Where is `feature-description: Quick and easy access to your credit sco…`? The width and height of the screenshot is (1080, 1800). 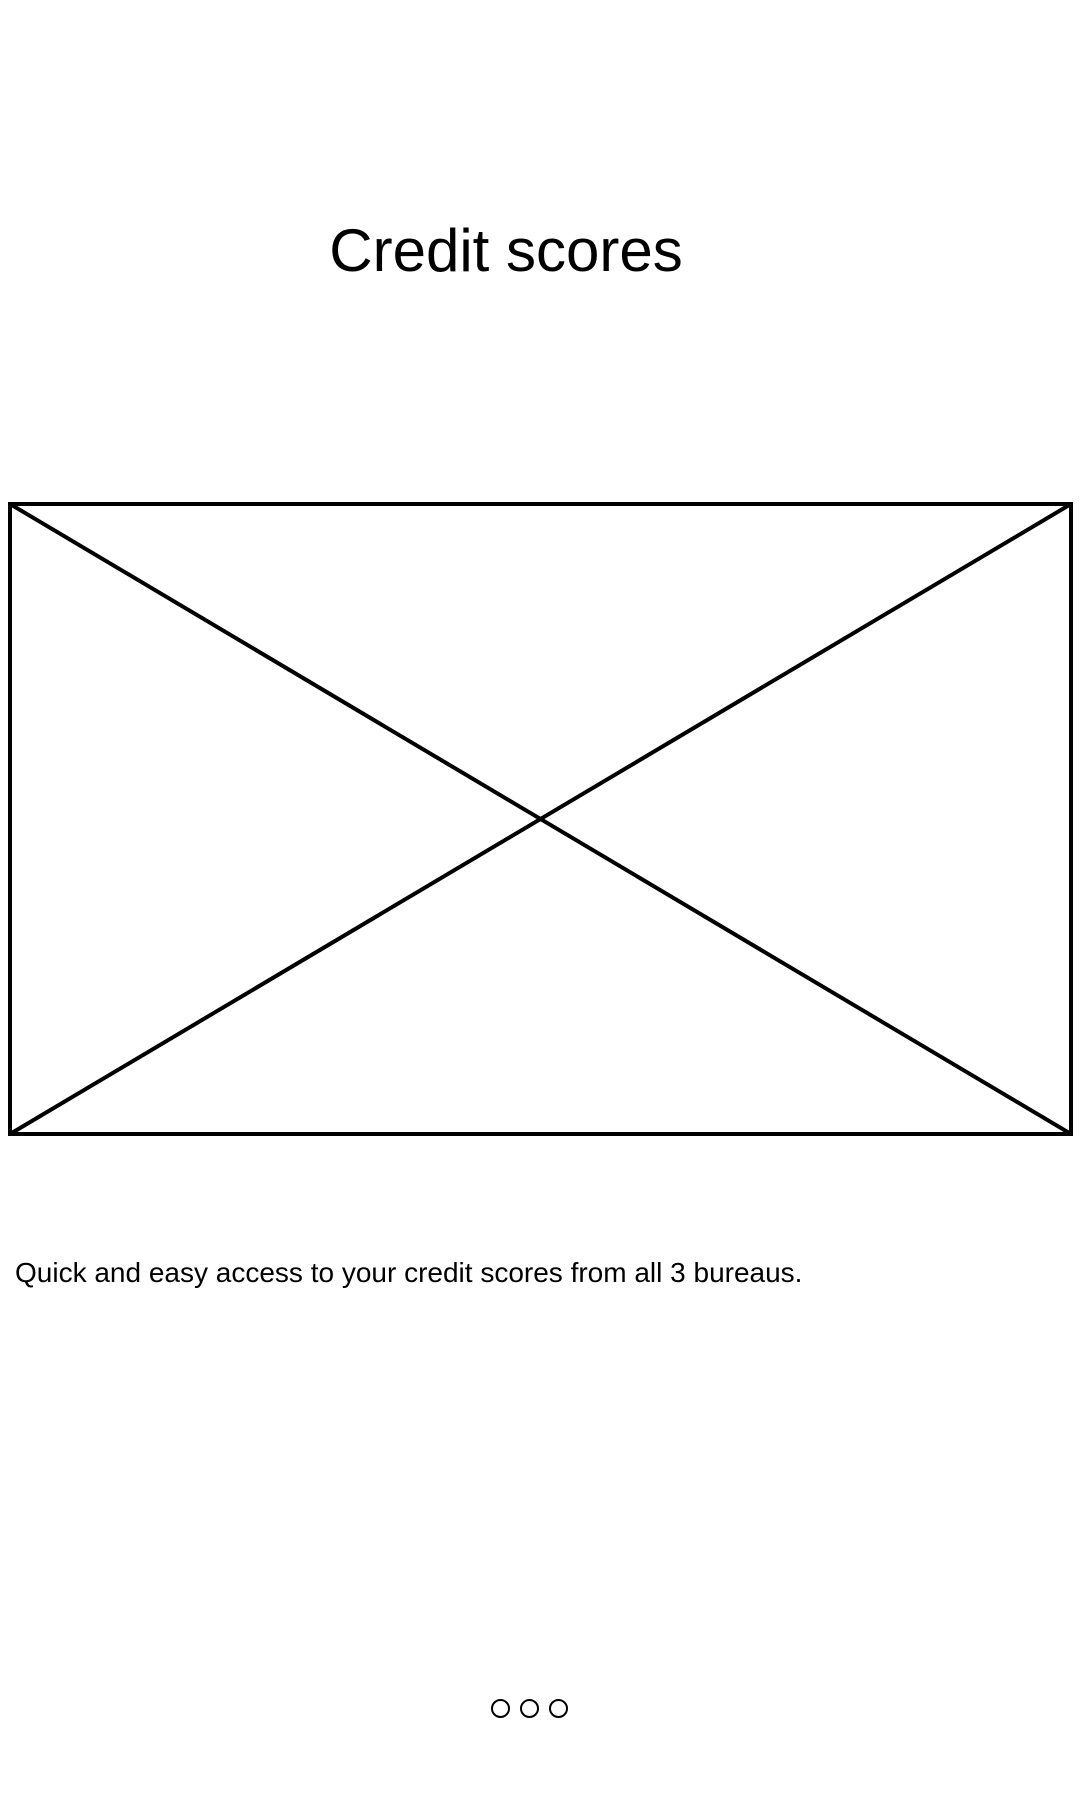 feature-description: Quick and easy access to your credit sco… is located at coordinates (409, 1272).